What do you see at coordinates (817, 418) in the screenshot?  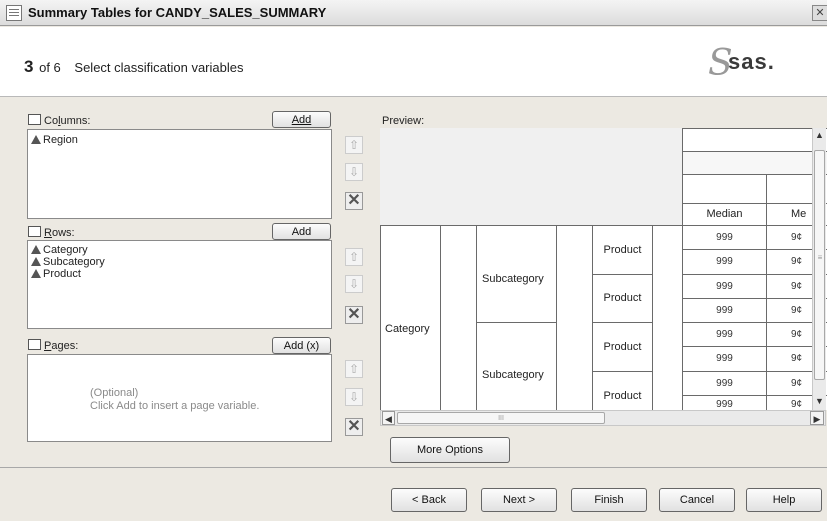 I see `scroll-right-arrow-icon: ▶` at bounding box center [817, 418].